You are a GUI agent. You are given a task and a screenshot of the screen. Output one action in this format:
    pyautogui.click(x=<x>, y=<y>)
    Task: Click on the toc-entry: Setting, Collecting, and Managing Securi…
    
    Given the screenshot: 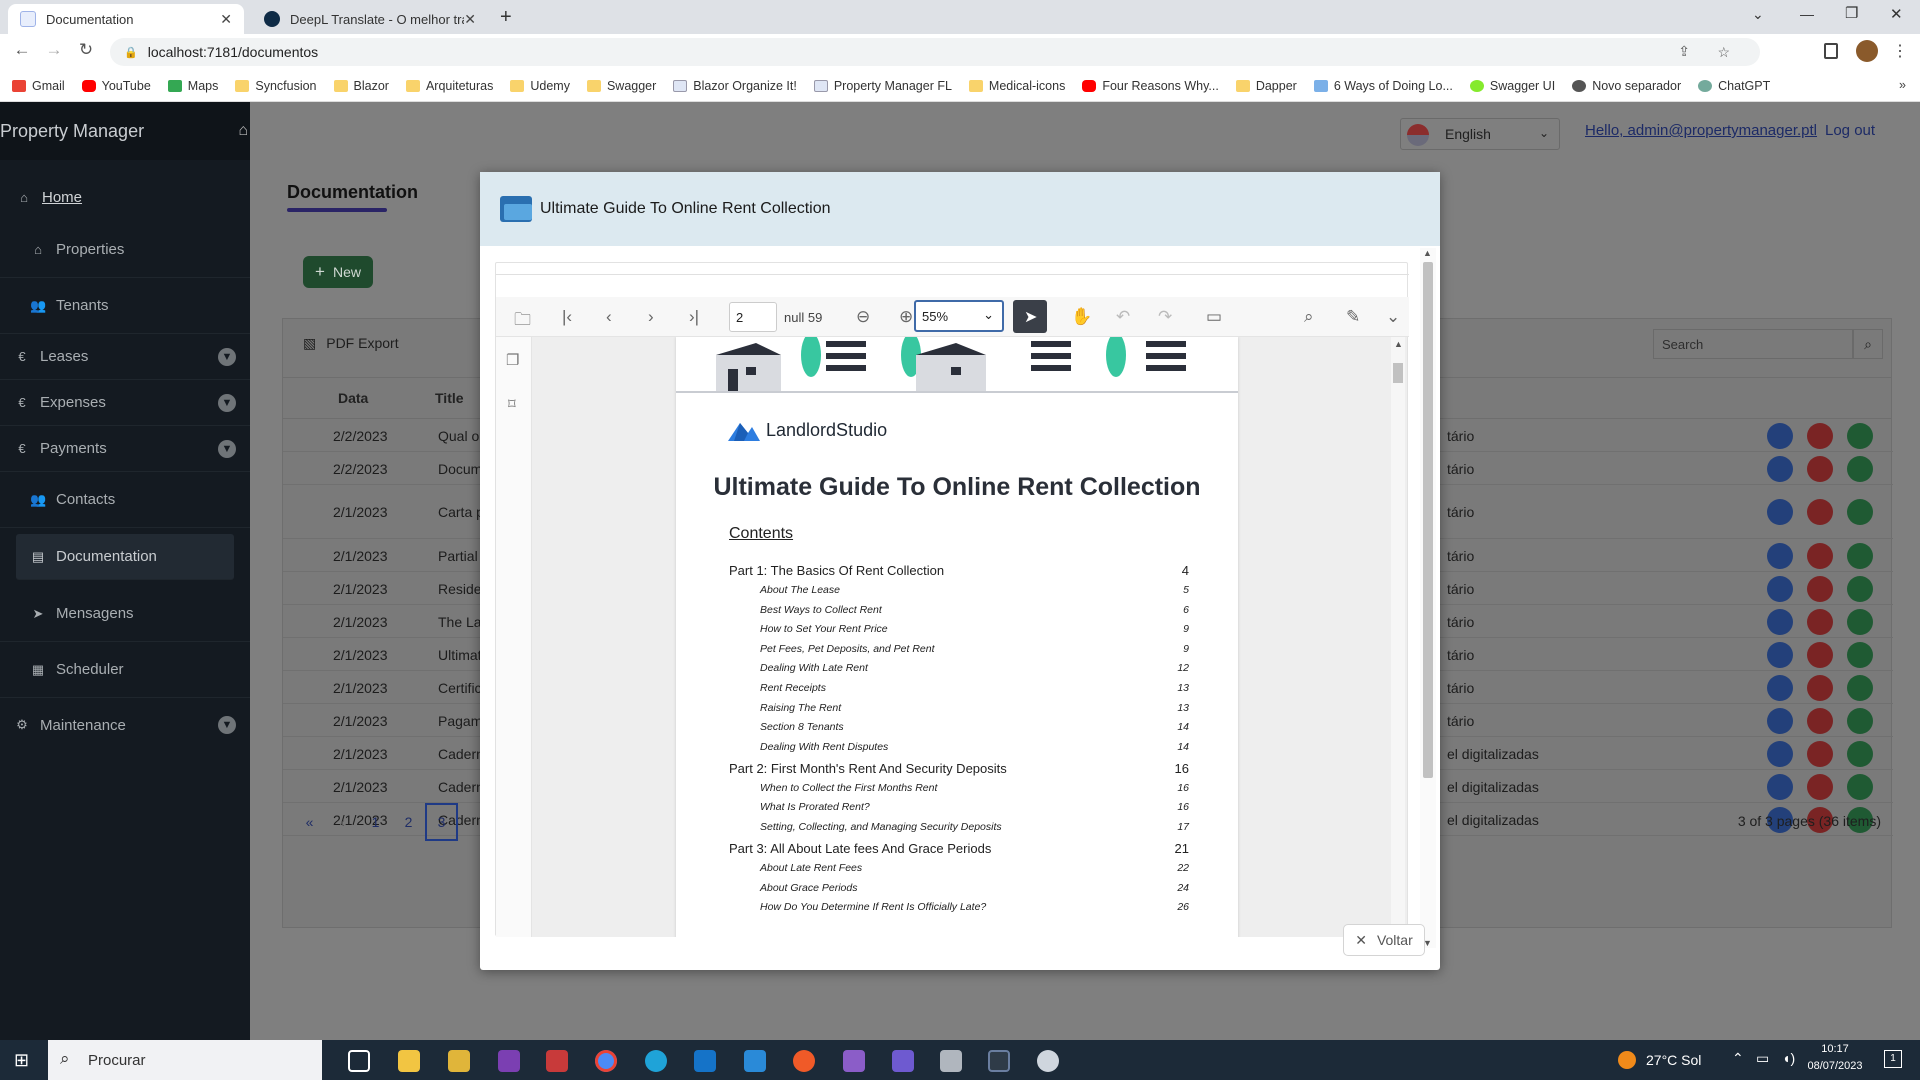 What is the action you would take?
    pyautogui.click(x=959, y=827)
    